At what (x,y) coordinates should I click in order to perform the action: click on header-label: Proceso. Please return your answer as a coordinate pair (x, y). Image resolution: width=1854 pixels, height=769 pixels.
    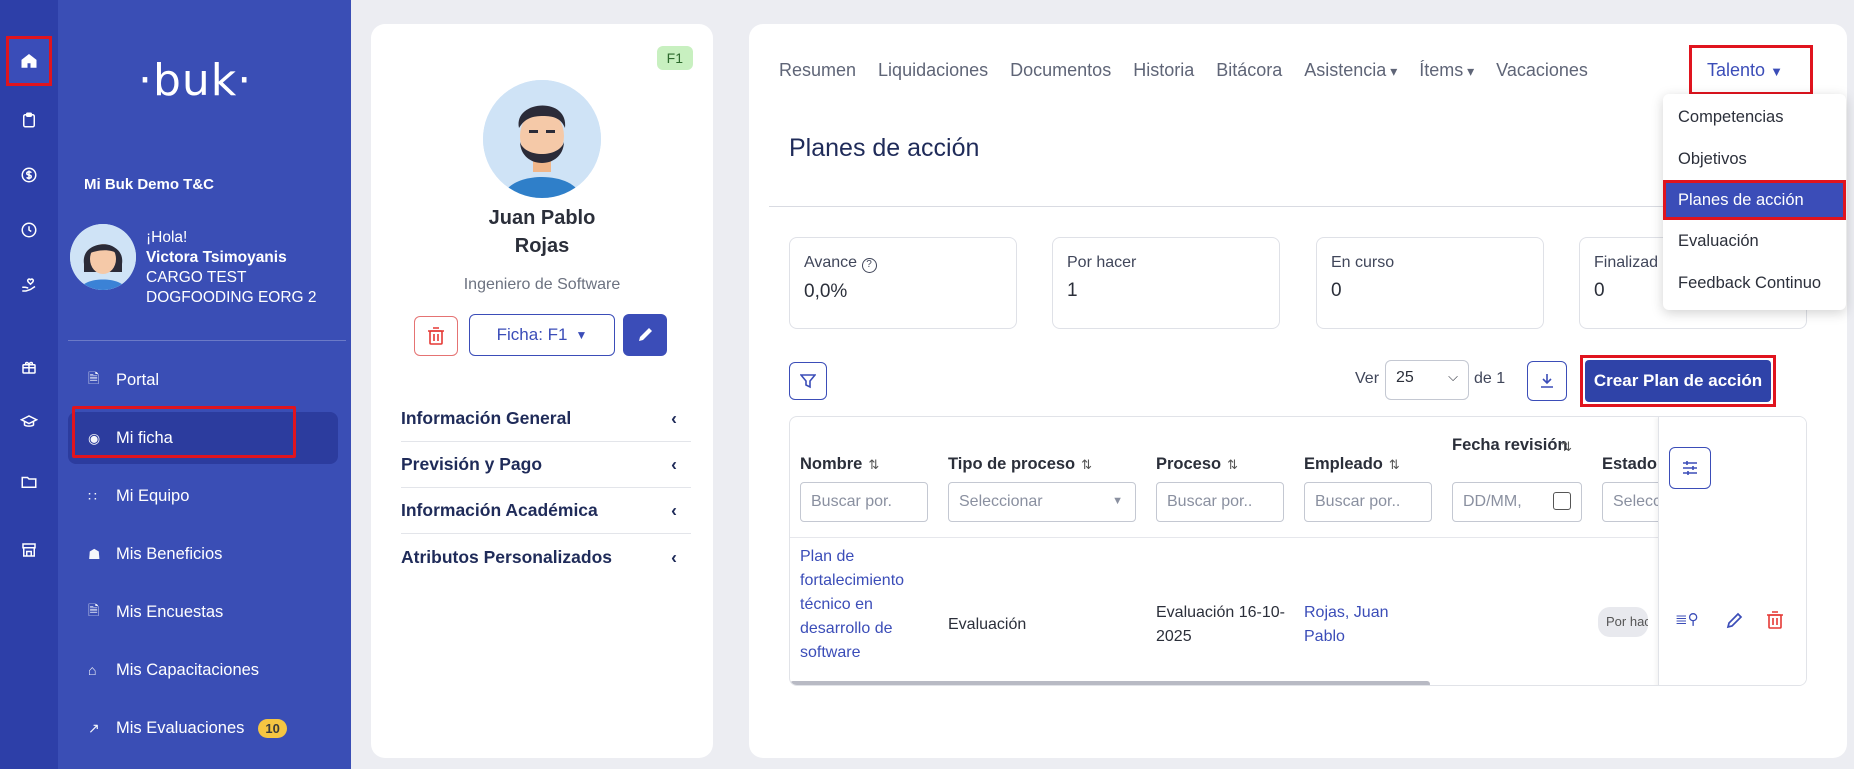
    Looking at the image, I should click on (1189, 464).